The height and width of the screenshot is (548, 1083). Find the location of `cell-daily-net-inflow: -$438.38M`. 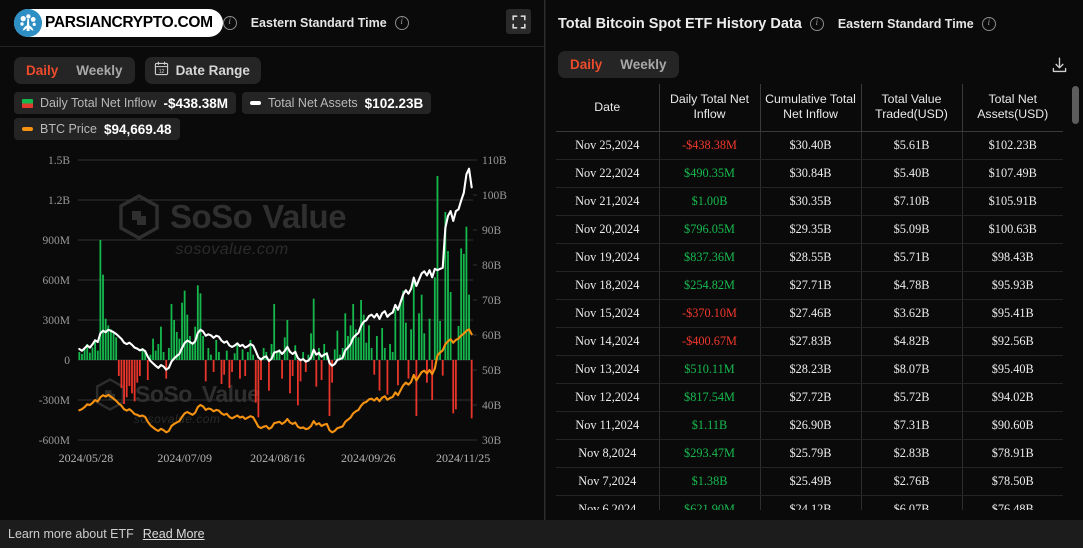

cell-daily-net-inflow: -$438.38M is located at coordinates (710, 145).